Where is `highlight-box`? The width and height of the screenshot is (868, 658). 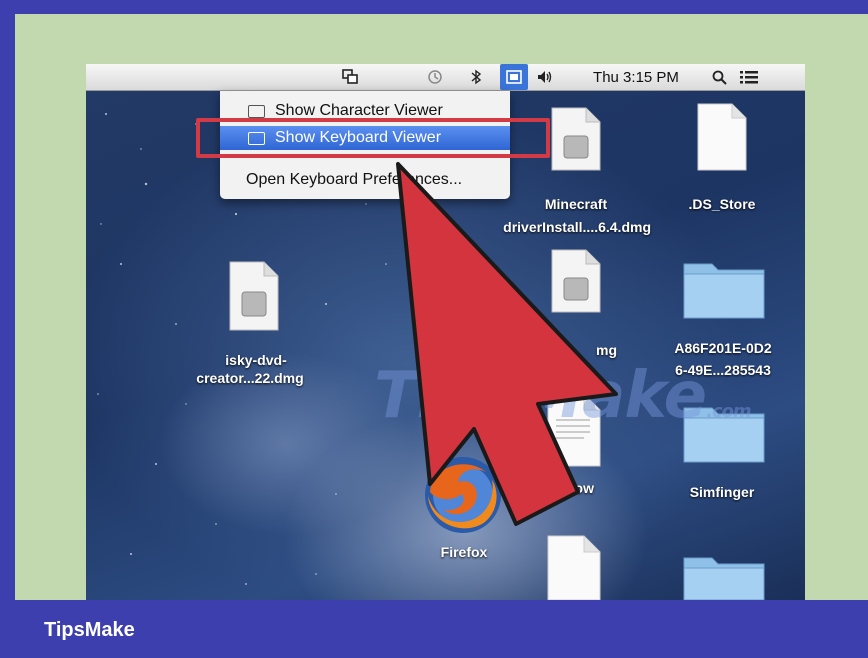
highlight-box is located at coordinates (373, 138).